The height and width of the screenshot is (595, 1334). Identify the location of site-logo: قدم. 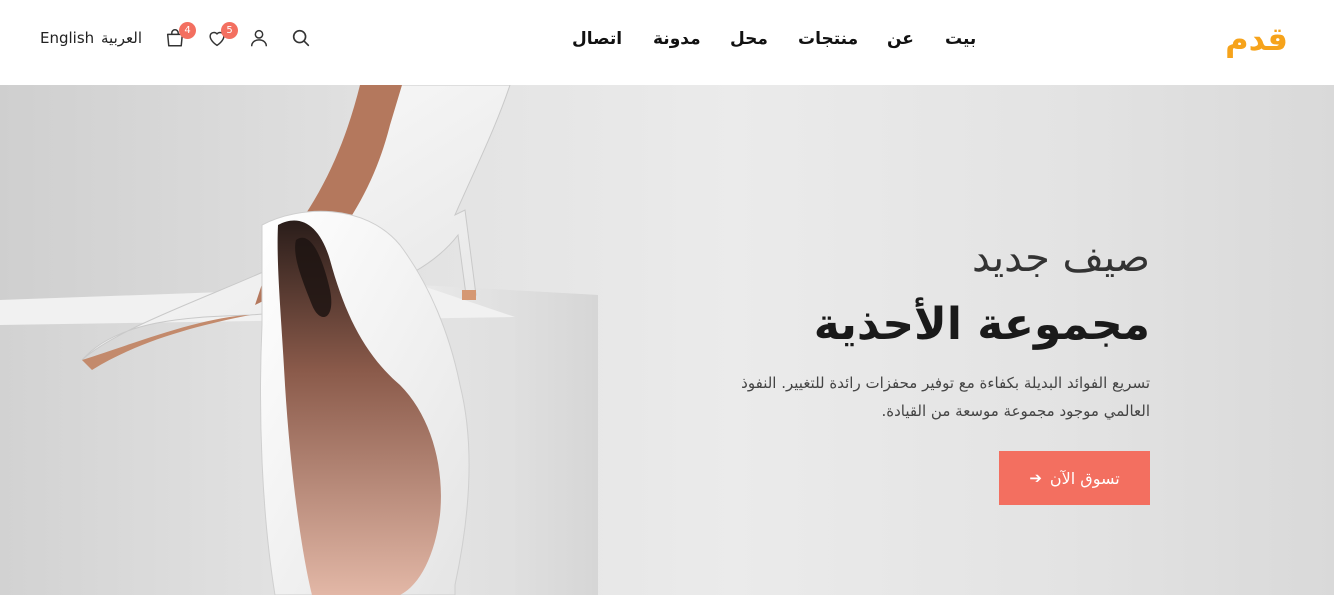
(1256, 39).